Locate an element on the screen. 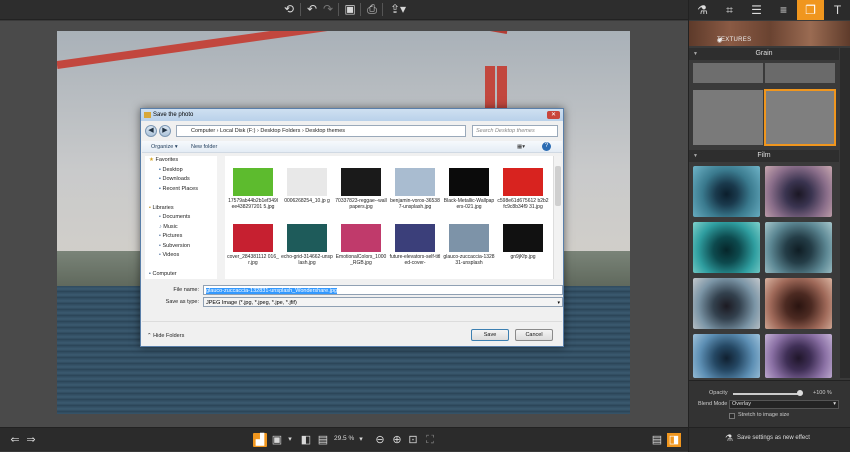 Image resolution: width=850 pixels, height=452 pixels. file-tile: glauco-zuccaccia-132831-unsplash is located at coordinates (469, 245).